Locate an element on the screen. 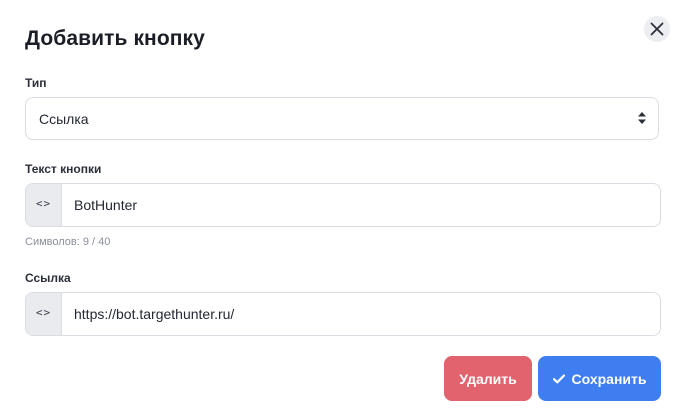 This screenshot has height=416, width=686. type-select-value: Ссылка is located at coordinates (64, 119).